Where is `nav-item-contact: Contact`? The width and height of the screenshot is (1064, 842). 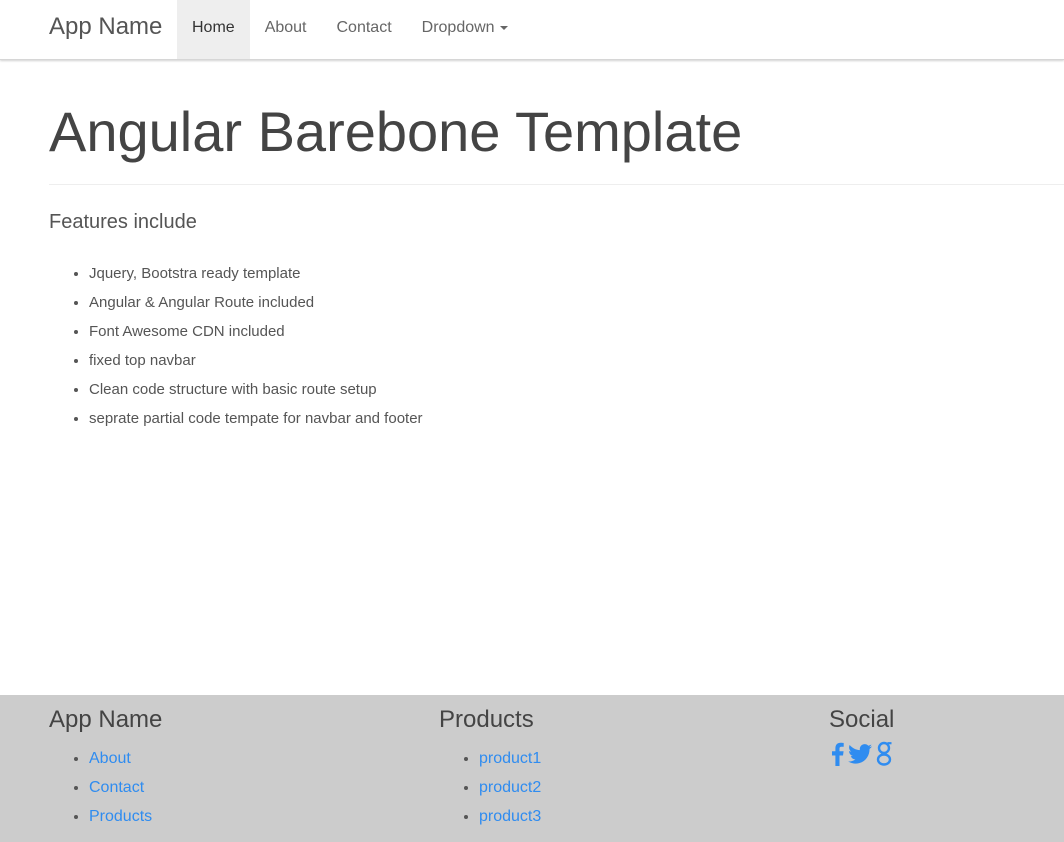
nav-item-contact: Contact is located at coordinates (364, 29).